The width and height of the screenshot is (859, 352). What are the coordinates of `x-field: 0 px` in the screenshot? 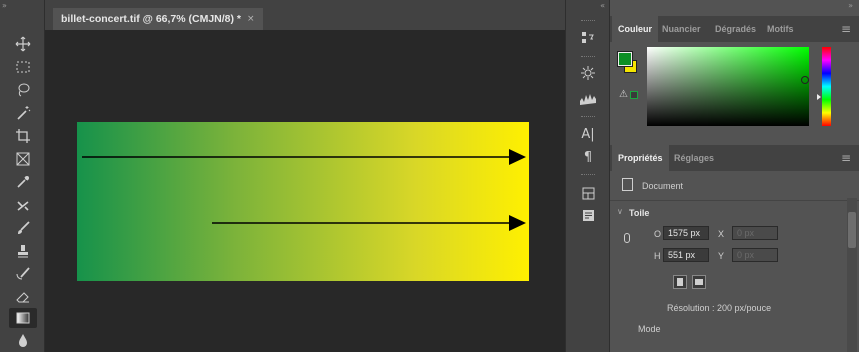 It's located at (755, 233).